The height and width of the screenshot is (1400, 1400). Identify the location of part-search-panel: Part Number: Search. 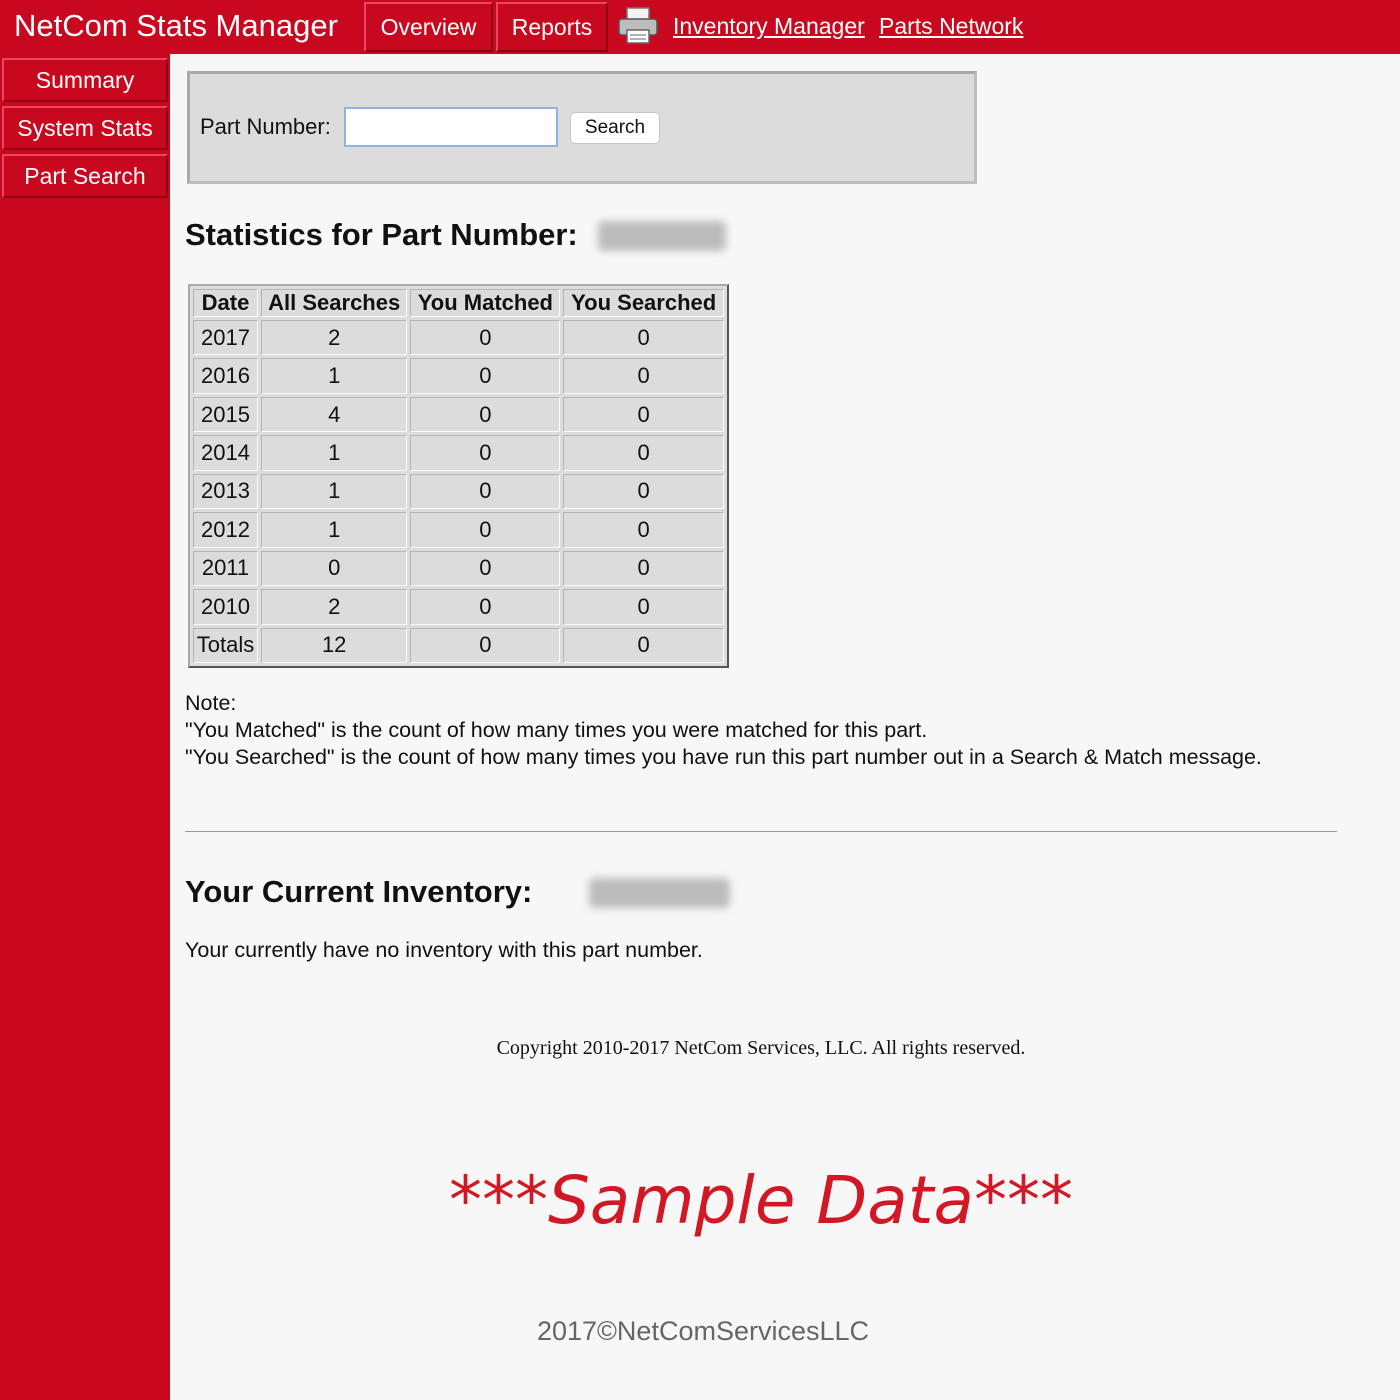
(582, 127).